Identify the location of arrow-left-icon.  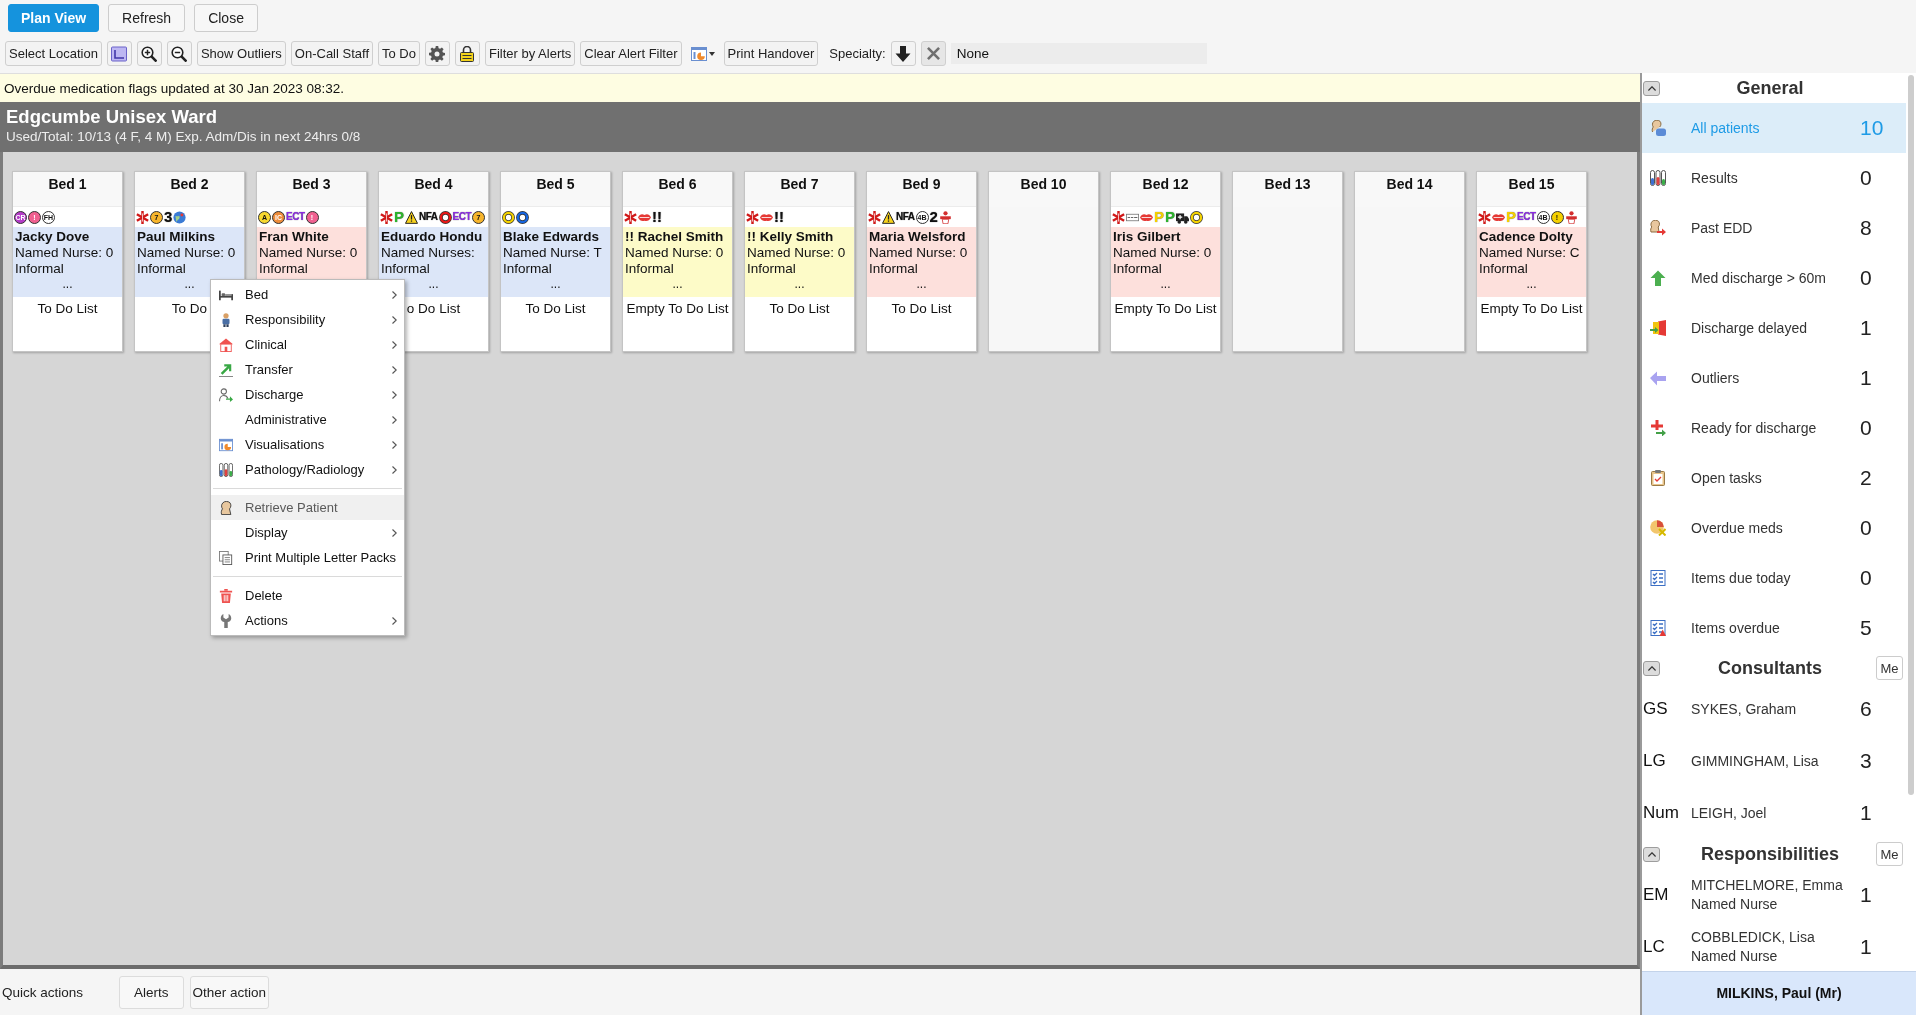
(1658, 378).